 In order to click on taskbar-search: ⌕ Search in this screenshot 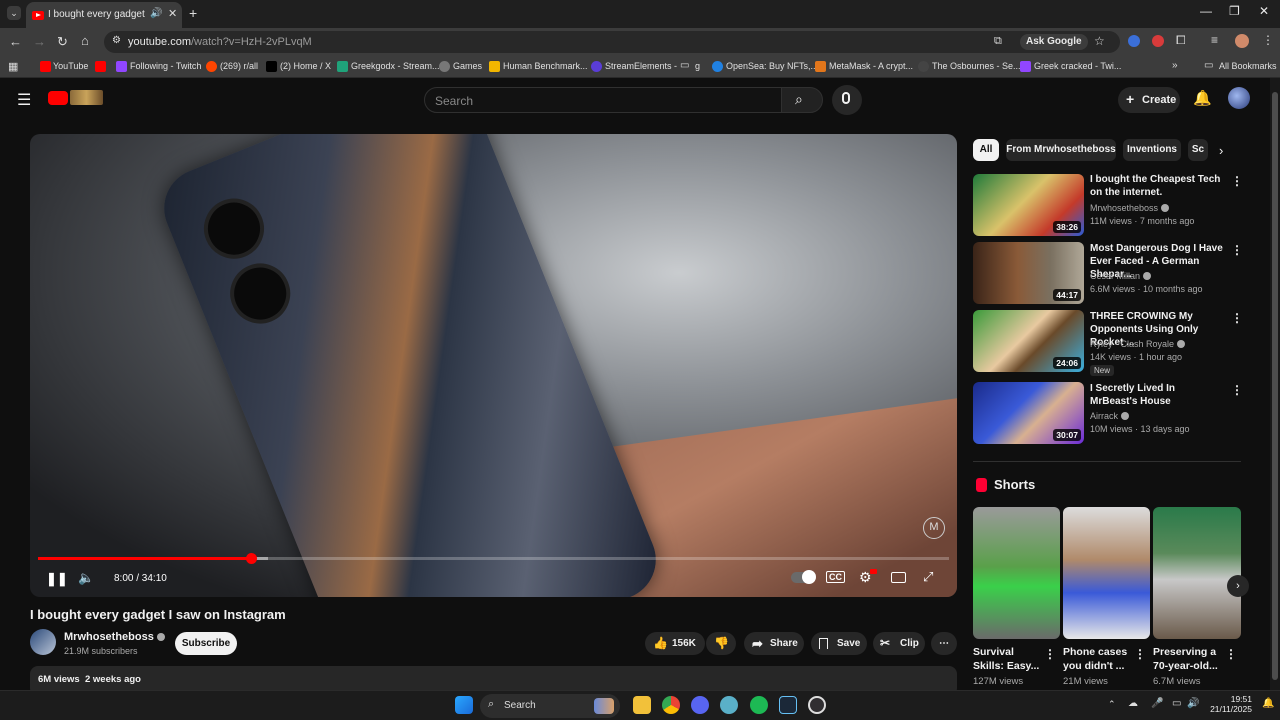, I will do `click(550, 706)`.